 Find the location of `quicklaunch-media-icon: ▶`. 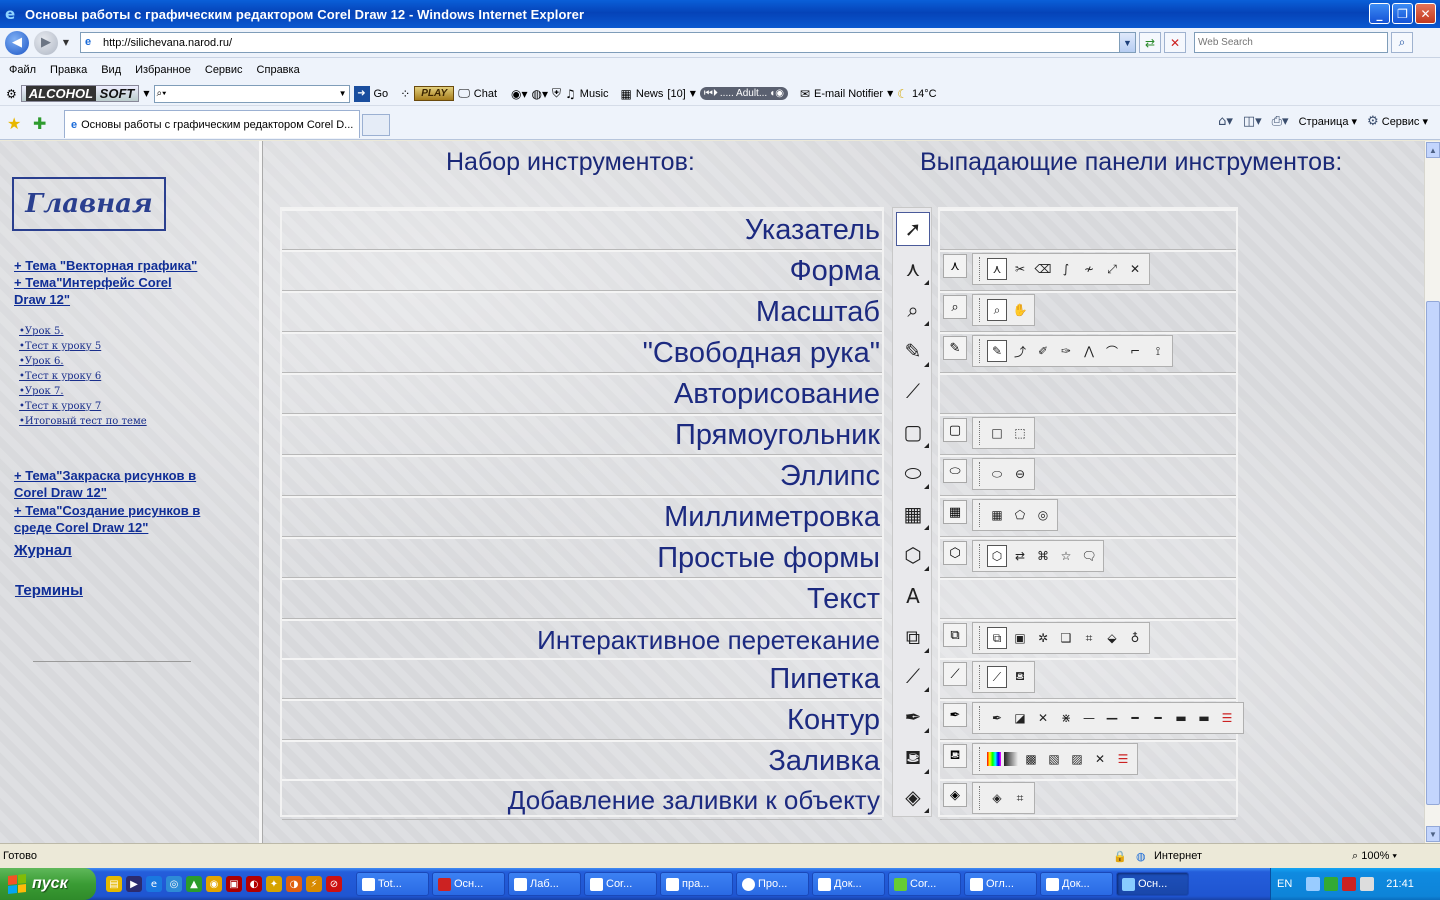

quicklaunch-media-icon: ▶ is located at coordinates (134, 884).